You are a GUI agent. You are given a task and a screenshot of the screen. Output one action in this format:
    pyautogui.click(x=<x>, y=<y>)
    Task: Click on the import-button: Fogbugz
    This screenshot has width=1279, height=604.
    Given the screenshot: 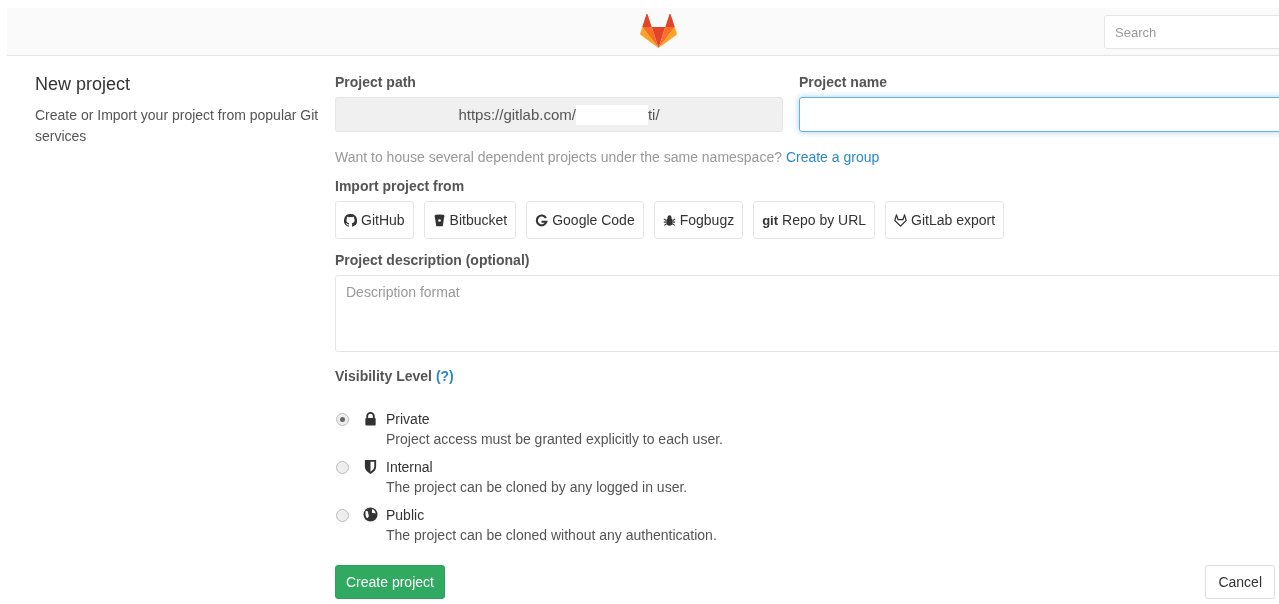 What is the action you would take?
    pyautogui.click(x=698, y=220)
    